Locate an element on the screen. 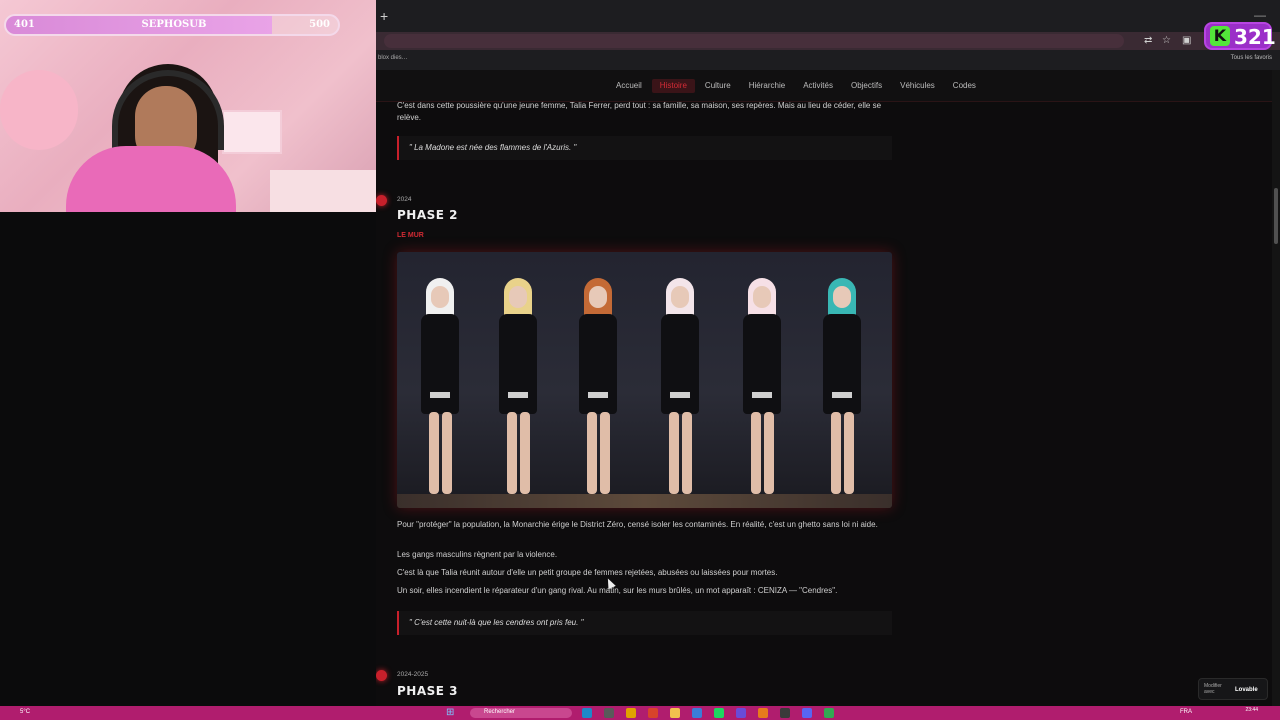 The height and width of the screenshot is (720, 1280). chrome-icon is located at coordinates (829, 713).